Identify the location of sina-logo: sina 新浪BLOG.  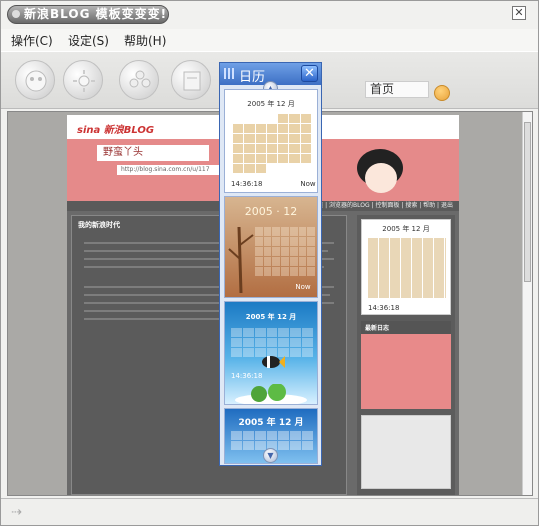
(116, 130).